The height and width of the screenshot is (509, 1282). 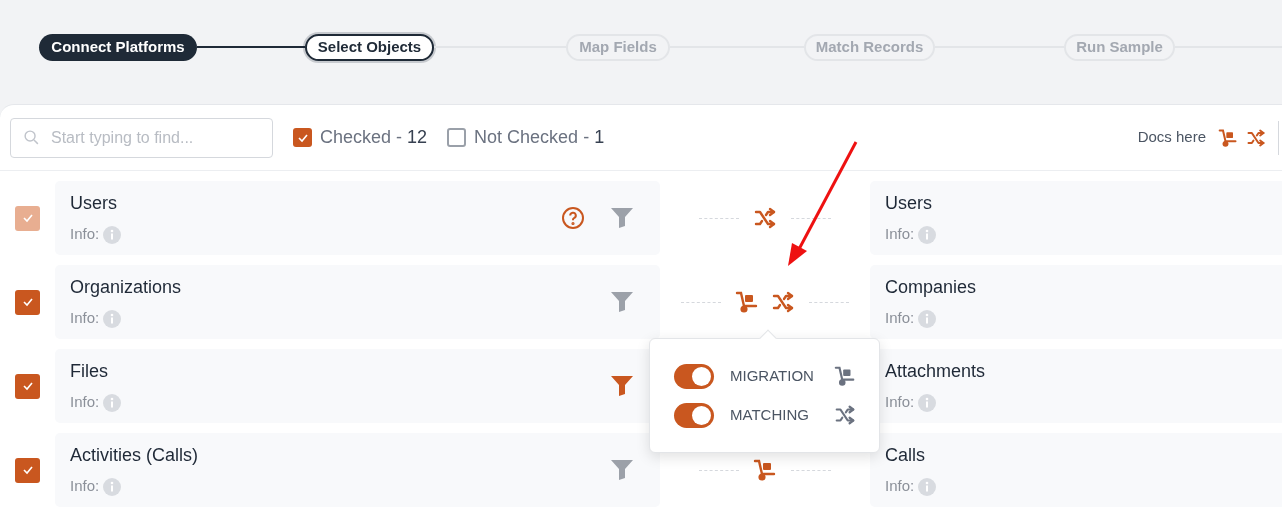 I want to click on toggle-label: MATCHING, so click(x=770, y=414).